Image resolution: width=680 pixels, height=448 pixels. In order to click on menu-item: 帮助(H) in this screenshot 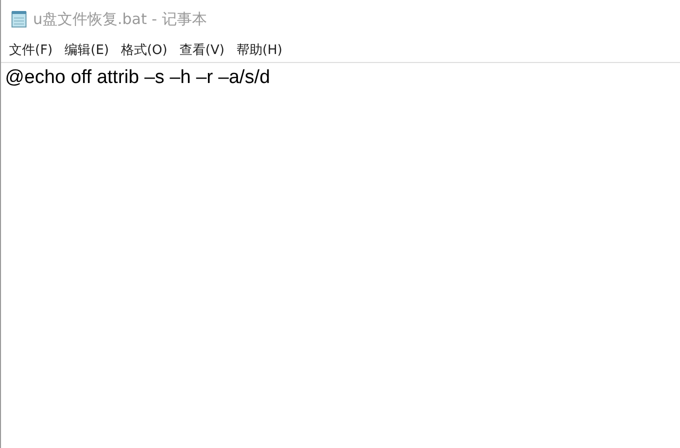, I will do `click(259, 50)`.